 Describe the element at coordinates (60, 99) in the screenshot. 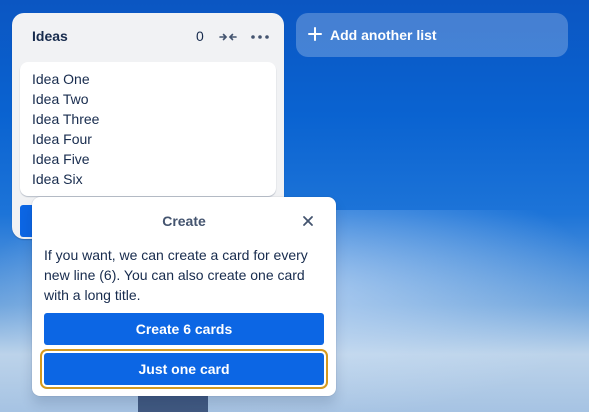

I see `card-text-line: Idea Two` at that location.